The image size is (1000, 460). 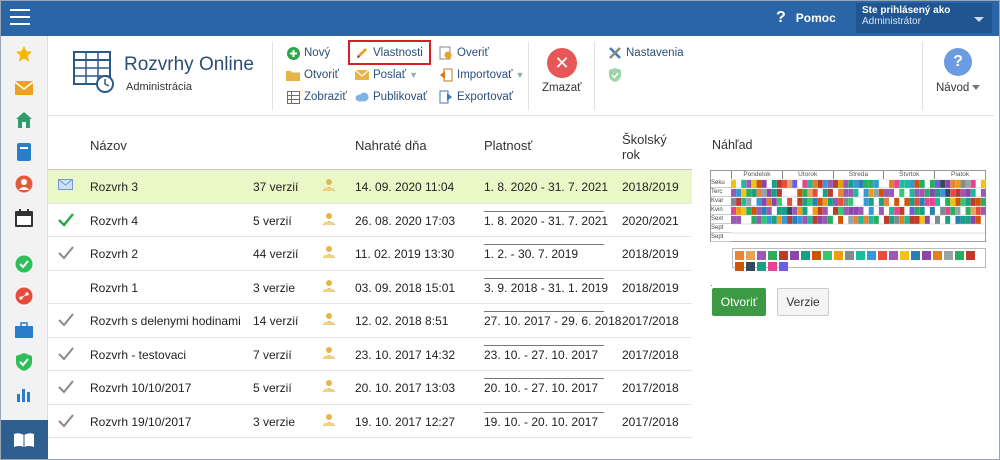 I want to click on row-versions: 3 verzie, so click(x=274, y=287).